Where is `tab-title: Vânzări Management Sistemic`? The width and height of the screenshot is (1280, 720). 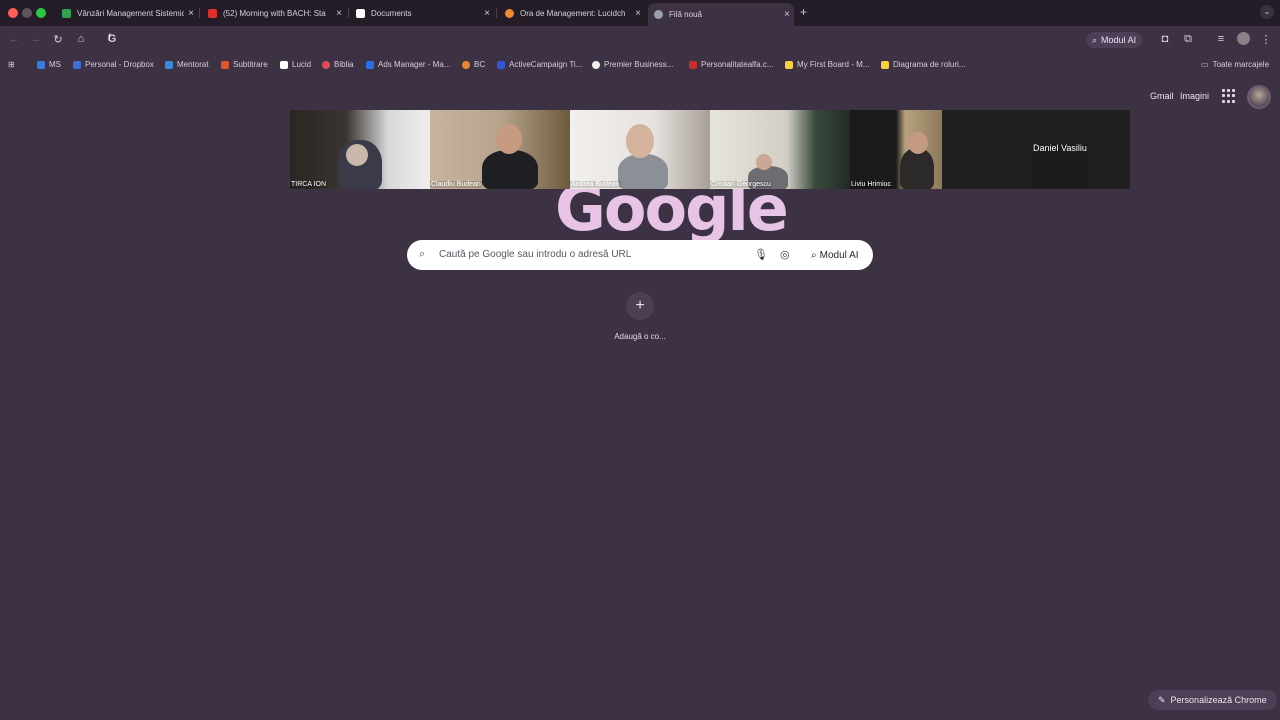
tab-title: Vânzări Management Sistemic is located at coordinates (130, 13).